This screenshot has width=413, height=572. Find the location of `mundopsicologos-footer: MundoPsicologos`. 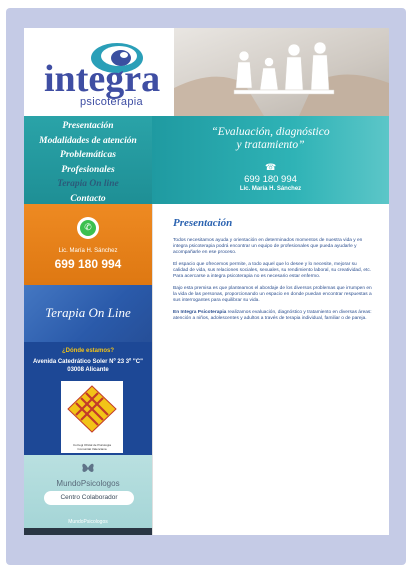

mundopsicologos-footer: MundoPsicologos is located at coordinates (88, 522).